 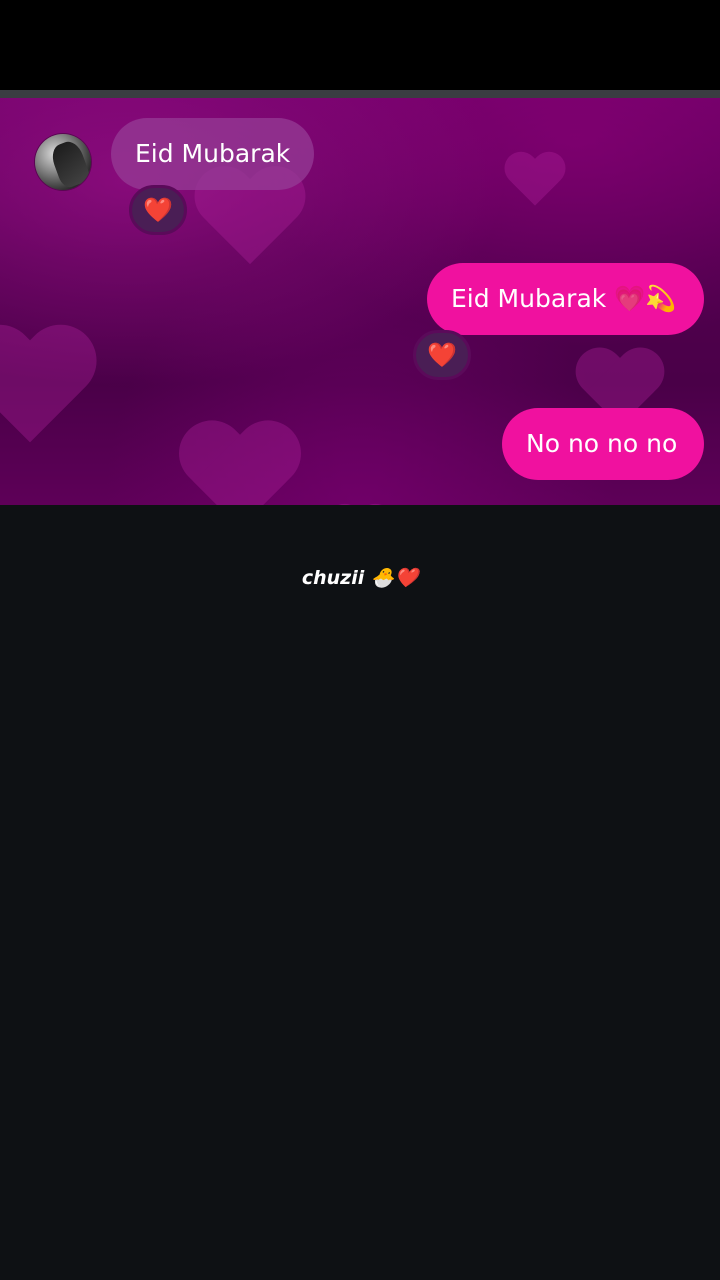 I want to click on caption-text: chuzii 🐣❤️, so click(x=360, y=578).